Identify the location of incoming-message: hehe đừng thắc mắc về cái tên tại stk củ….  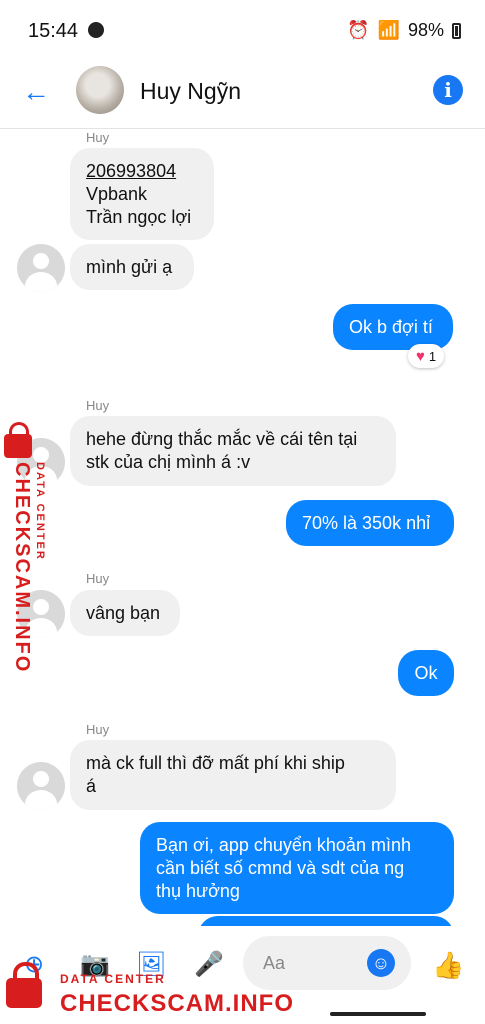
(233, 451).